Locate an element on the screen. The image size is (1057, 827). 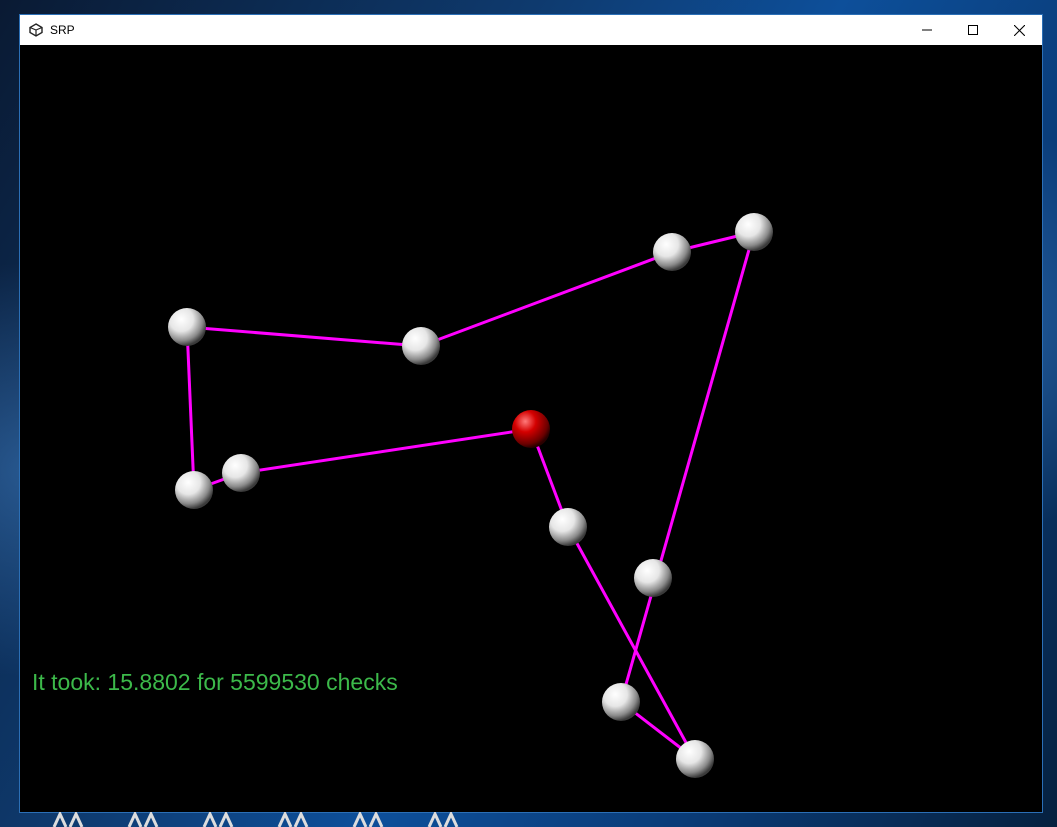
minimize-button is located at coordinates (927, 30).